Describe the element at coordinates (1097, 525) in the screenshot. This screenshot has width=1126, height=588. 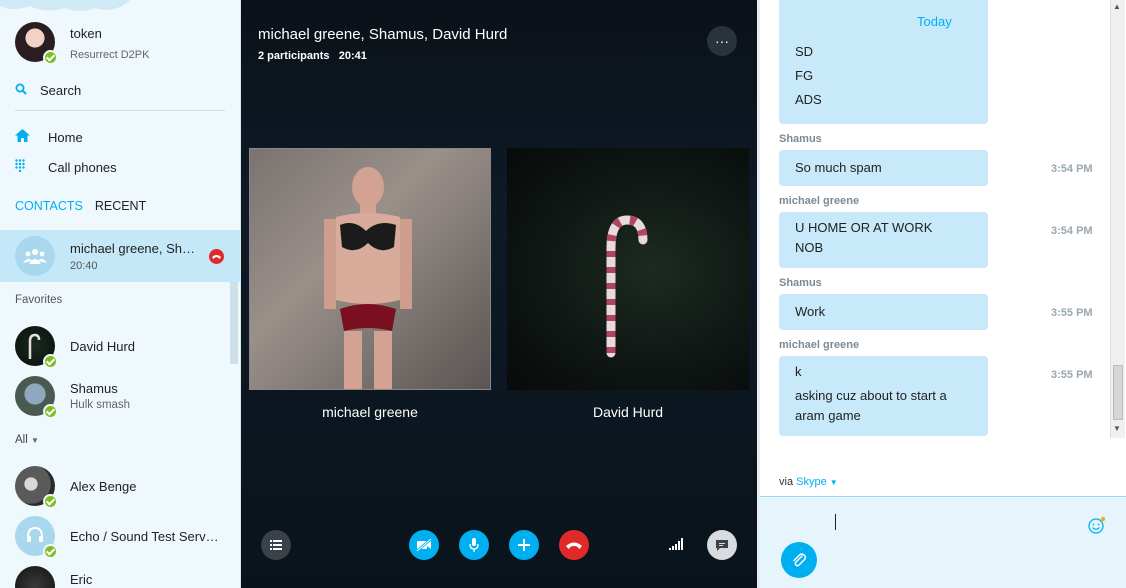
I see `emoticon-icon` at that location.